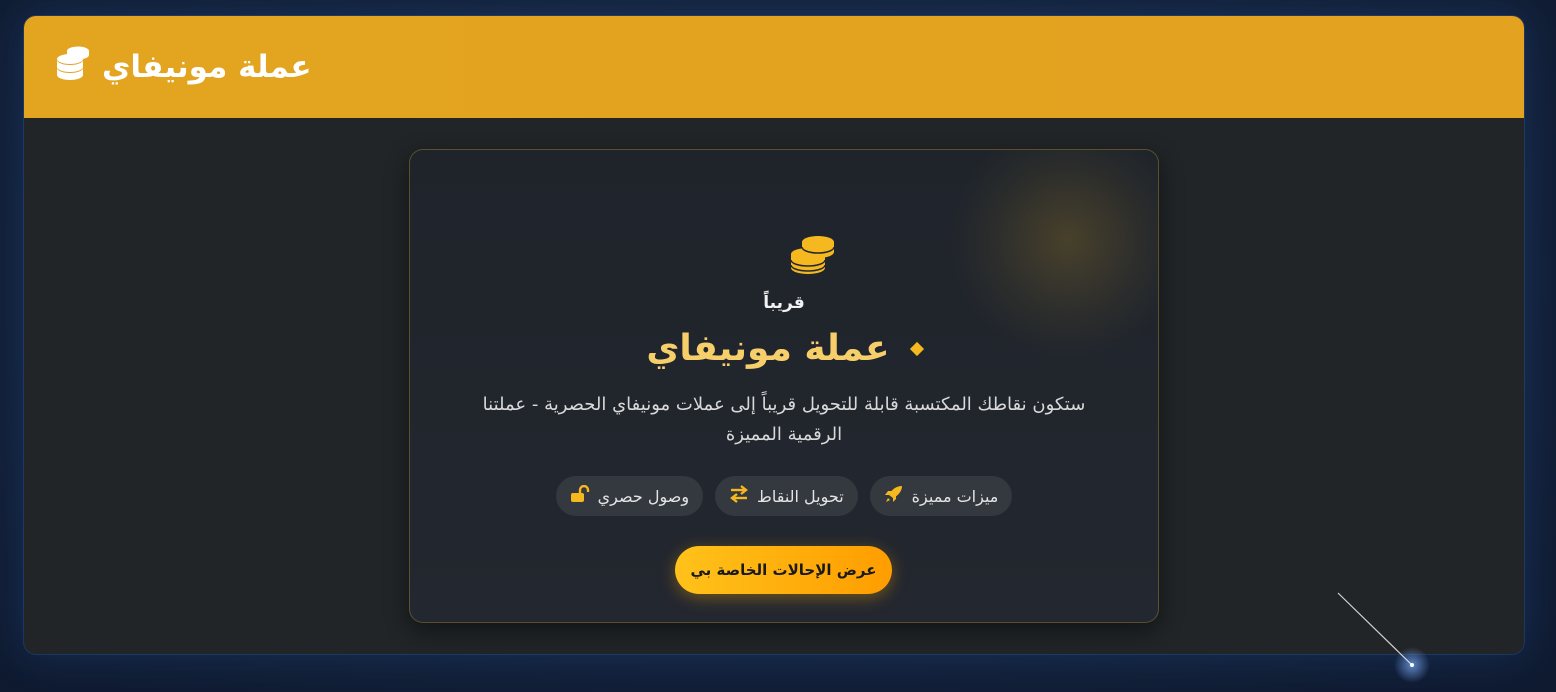 The height and width of the screenshot is (692, 1556). I want to click on card-title: عملة مونيفاي, so click(768, 348).